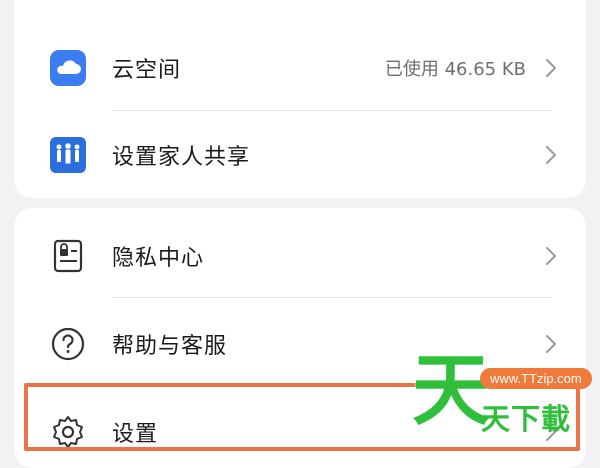  What do you see at coordinates (300, 68) in the screenshot?
I see `menu-item-cloud-space: 云空间 已使用 46.65 KB` at bounding box center [300, 68].